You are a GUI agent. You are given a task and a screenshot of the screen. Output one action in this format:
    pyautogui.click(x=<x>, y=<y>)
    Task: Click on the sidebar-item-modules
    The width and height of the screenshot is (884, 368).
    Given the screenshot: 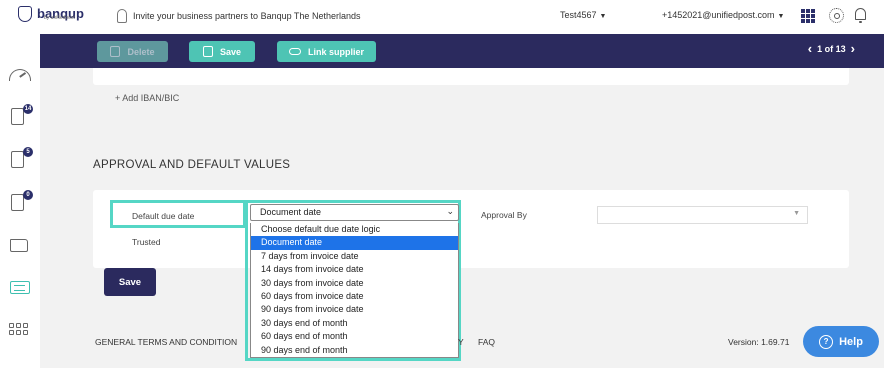 What is the action you would take?
    pyautogui.click(x=20, y=331)
    